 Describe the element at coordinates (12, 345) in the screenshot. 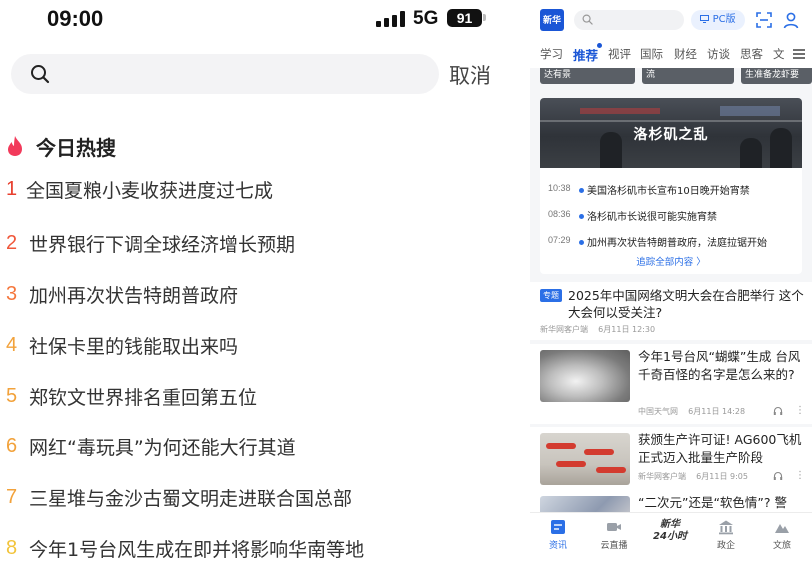

I see `hot-rank: 4` at that location.